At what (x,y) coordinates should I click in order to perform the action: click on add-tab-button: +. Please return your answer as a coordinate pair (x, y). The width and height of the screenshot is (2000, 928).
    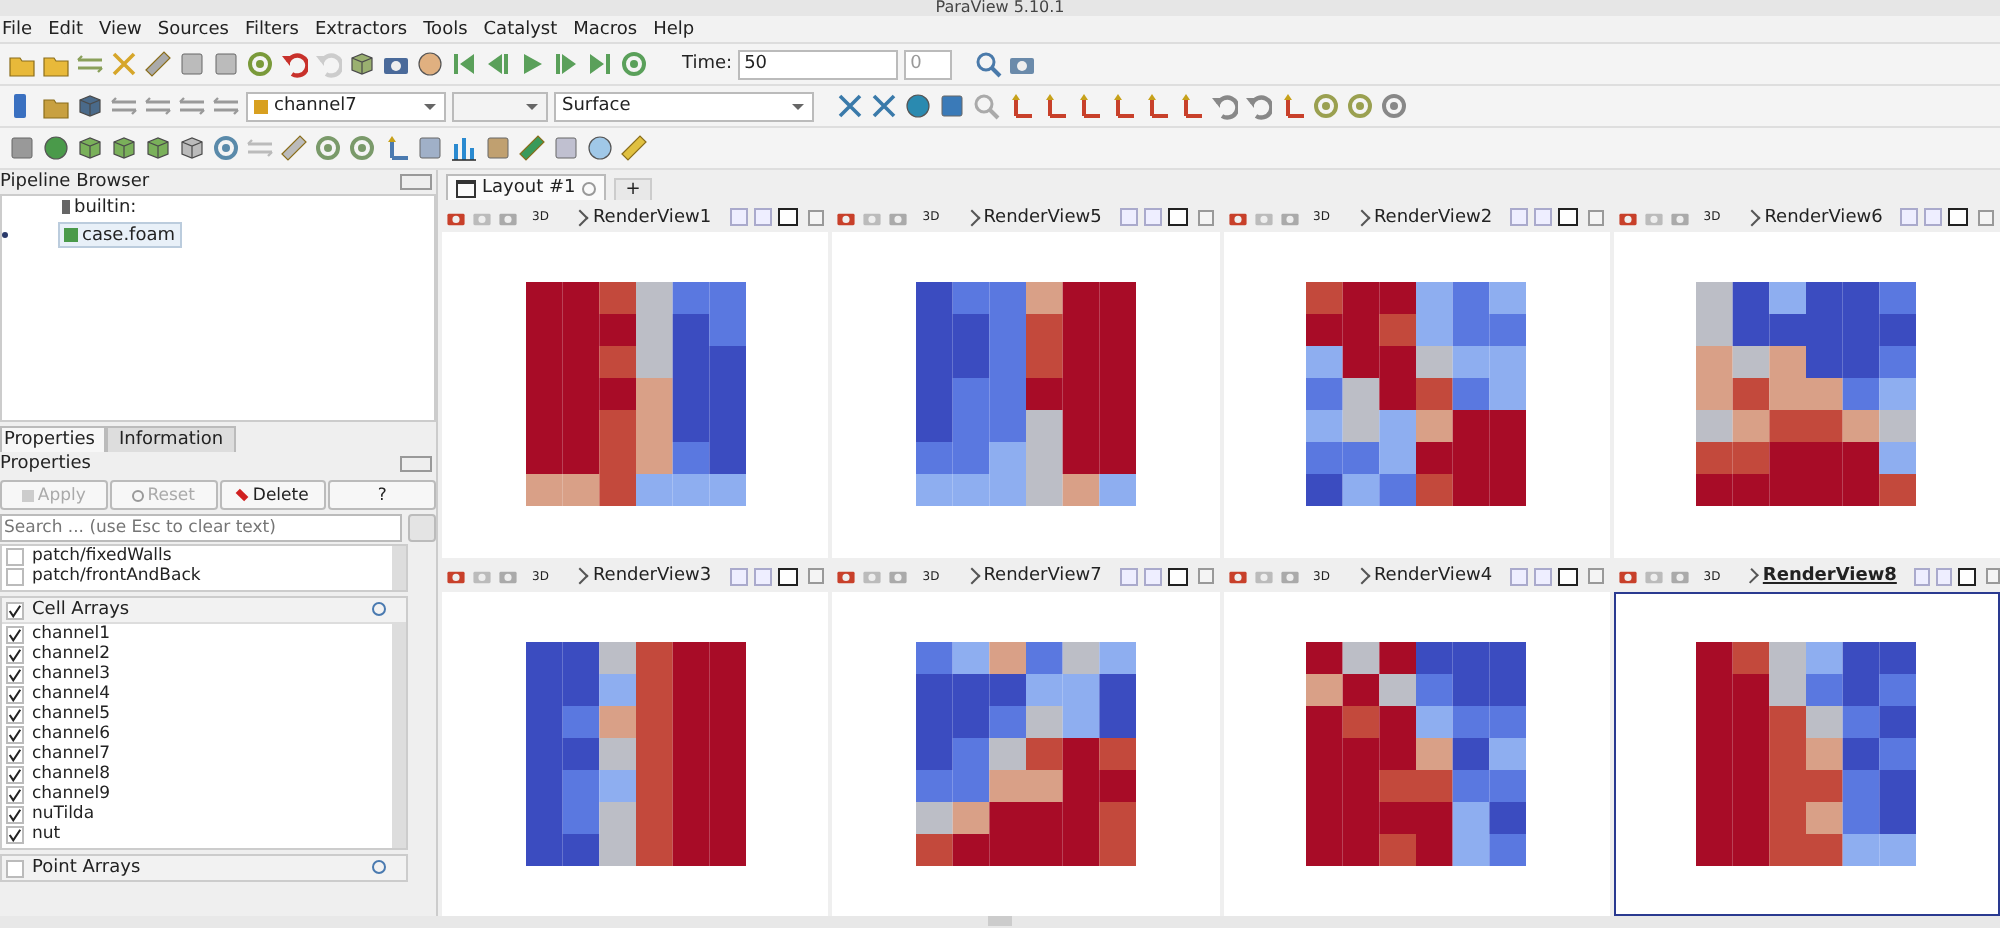
    Looking at the image, I should click on (633, 189).